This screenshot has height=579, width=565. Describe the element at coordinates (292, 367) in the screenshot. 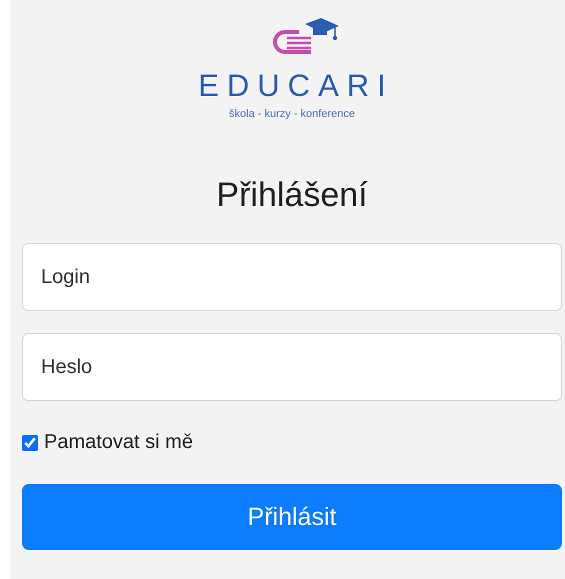

I see `input-field: Heslo` at that location.